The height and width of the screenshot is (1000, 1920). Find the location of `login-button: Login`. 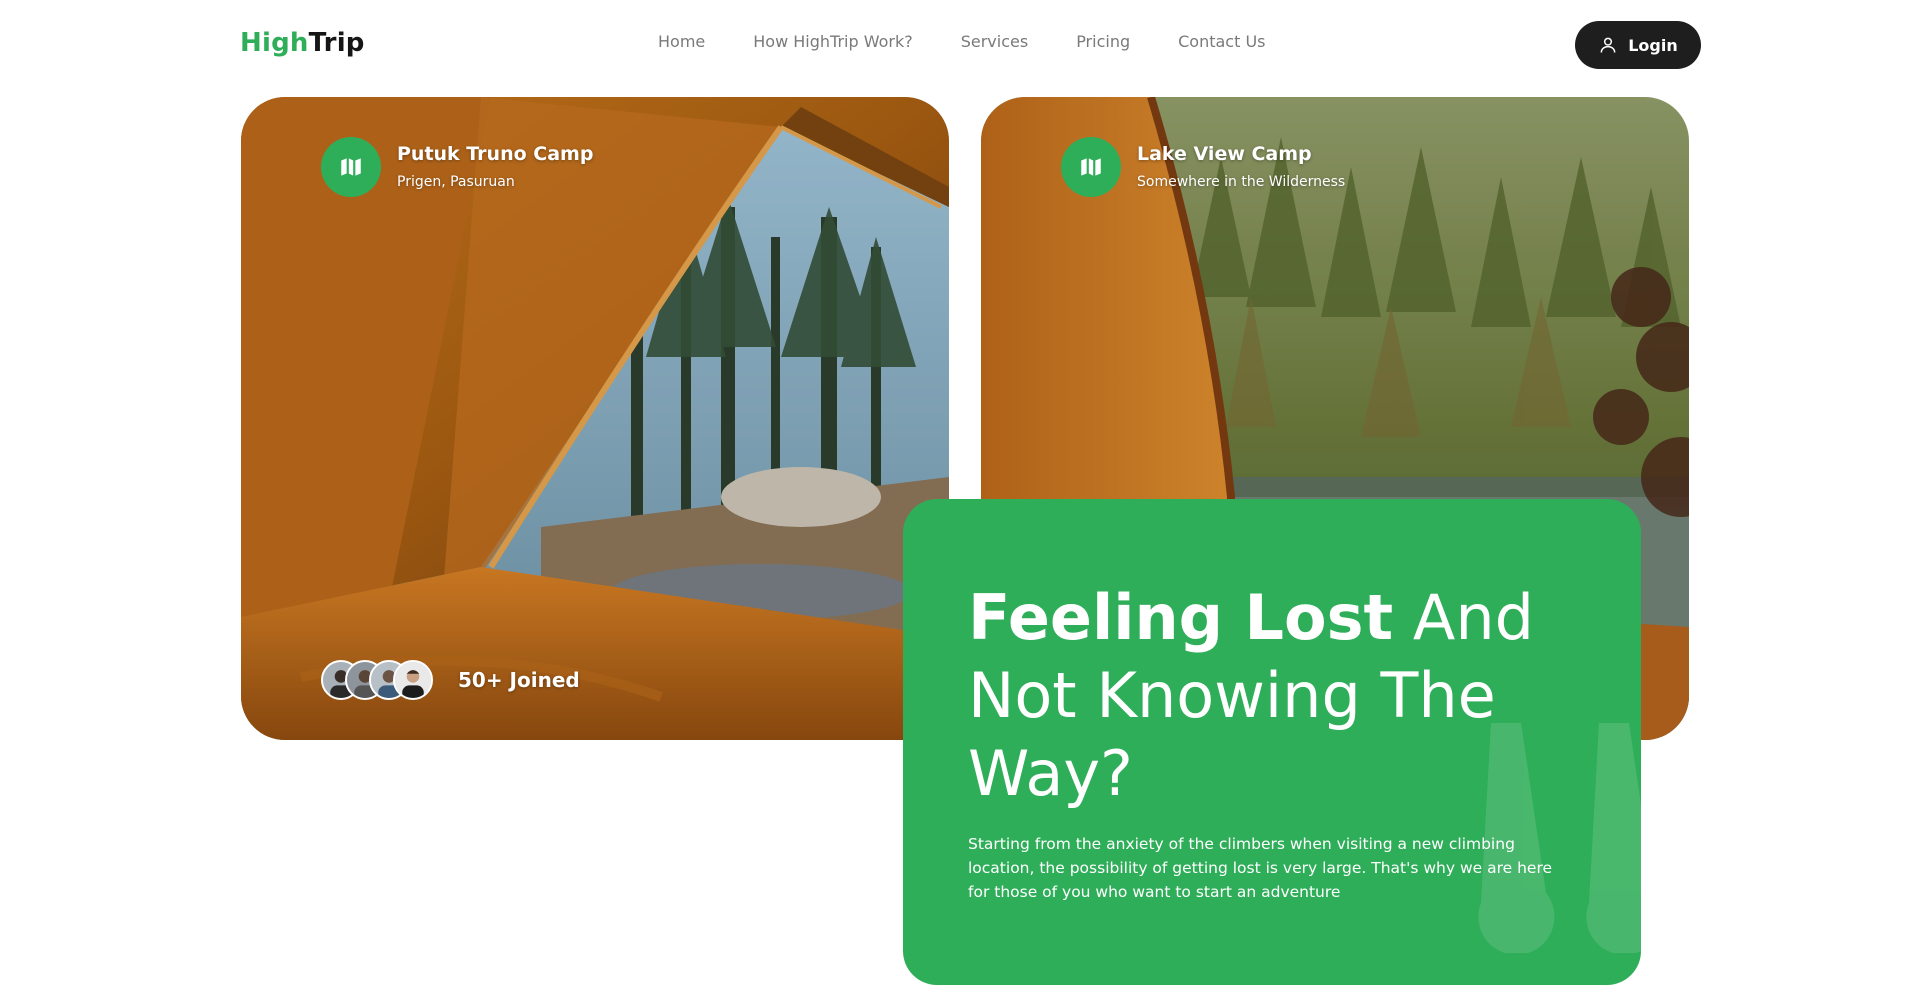

login-button: Login is located at coordinates (1638, 45).